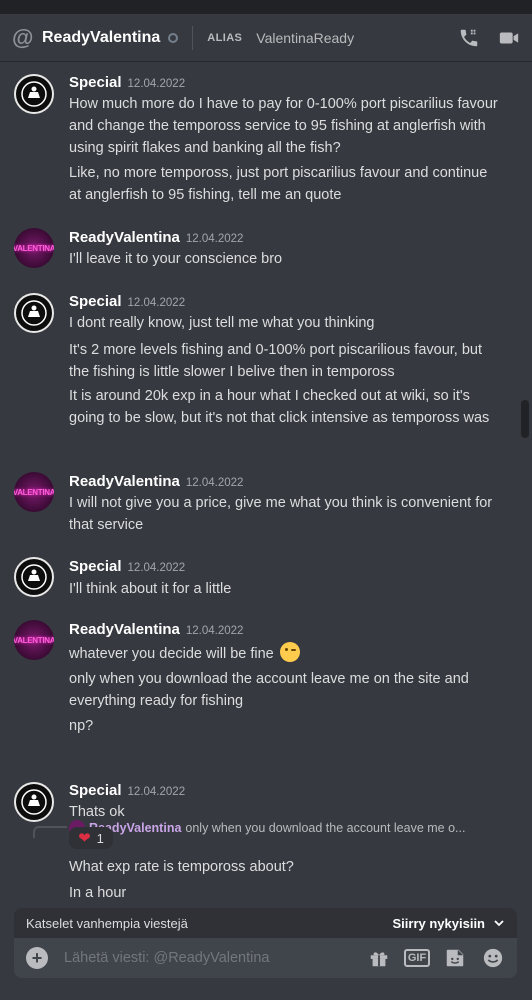 The width and height of the screenshot is (532, 1000). I want to click on message-text: What exp rate is tempoross about?, so click(181, 867).